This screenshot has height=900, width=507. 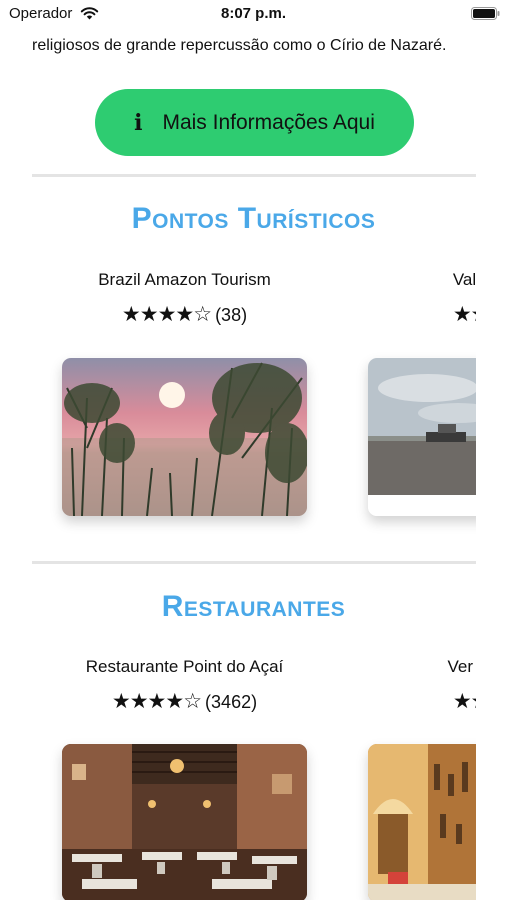 I want to click on more-info-label: Mais Informações Aqui, so click(x=268, y=122).